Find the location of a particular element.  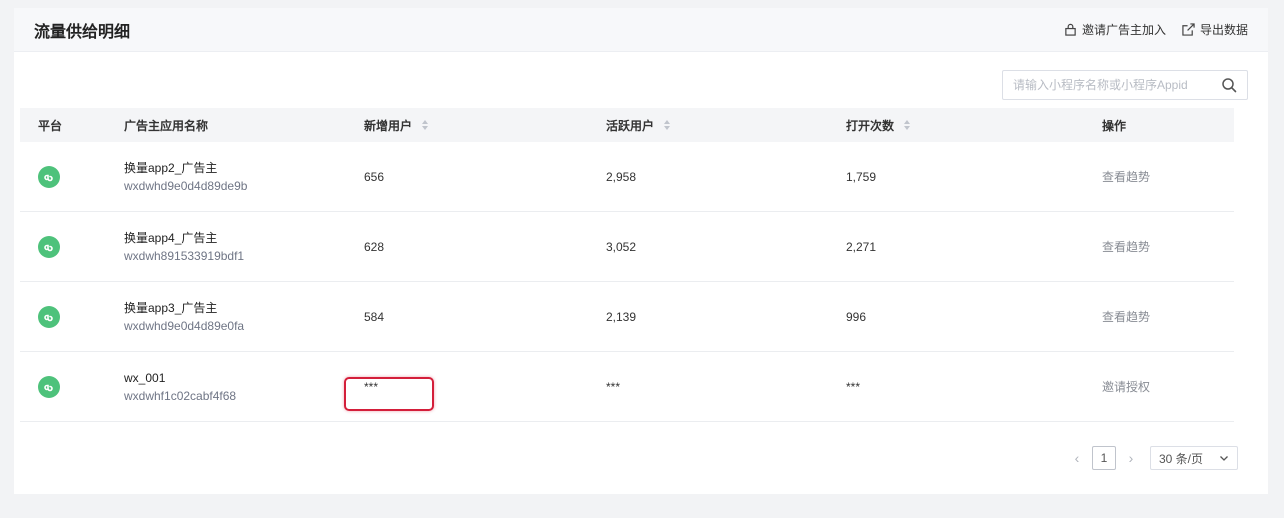

invite-authorize-link: 邀请授权 is located at coordinates (1126, 387).